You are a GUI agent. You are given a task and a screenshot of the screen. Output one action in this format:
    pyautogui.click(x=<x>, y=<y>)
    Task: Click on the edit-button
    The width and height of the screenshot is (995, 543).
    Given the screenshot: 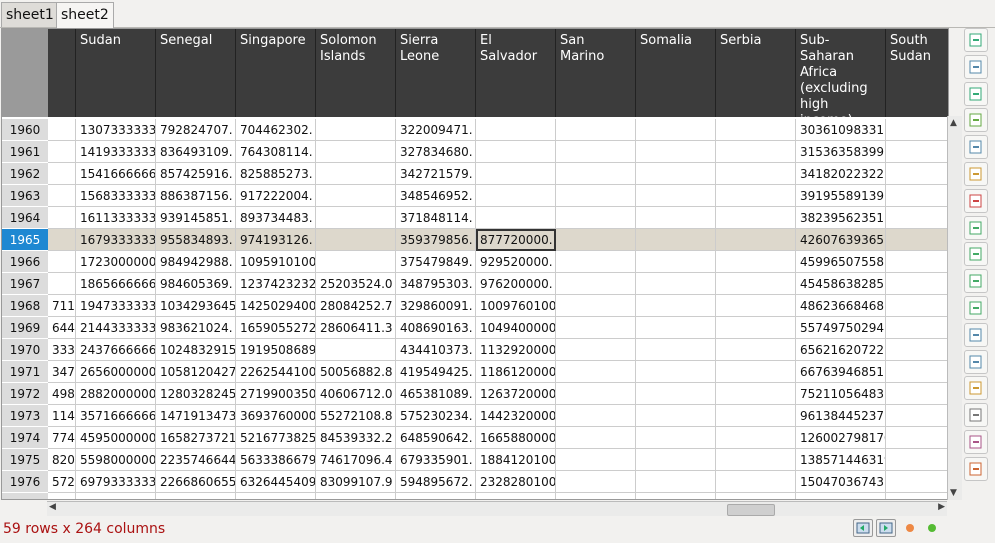 What is the action you would take?
    pyautogui.click(x=976, y=388)
    